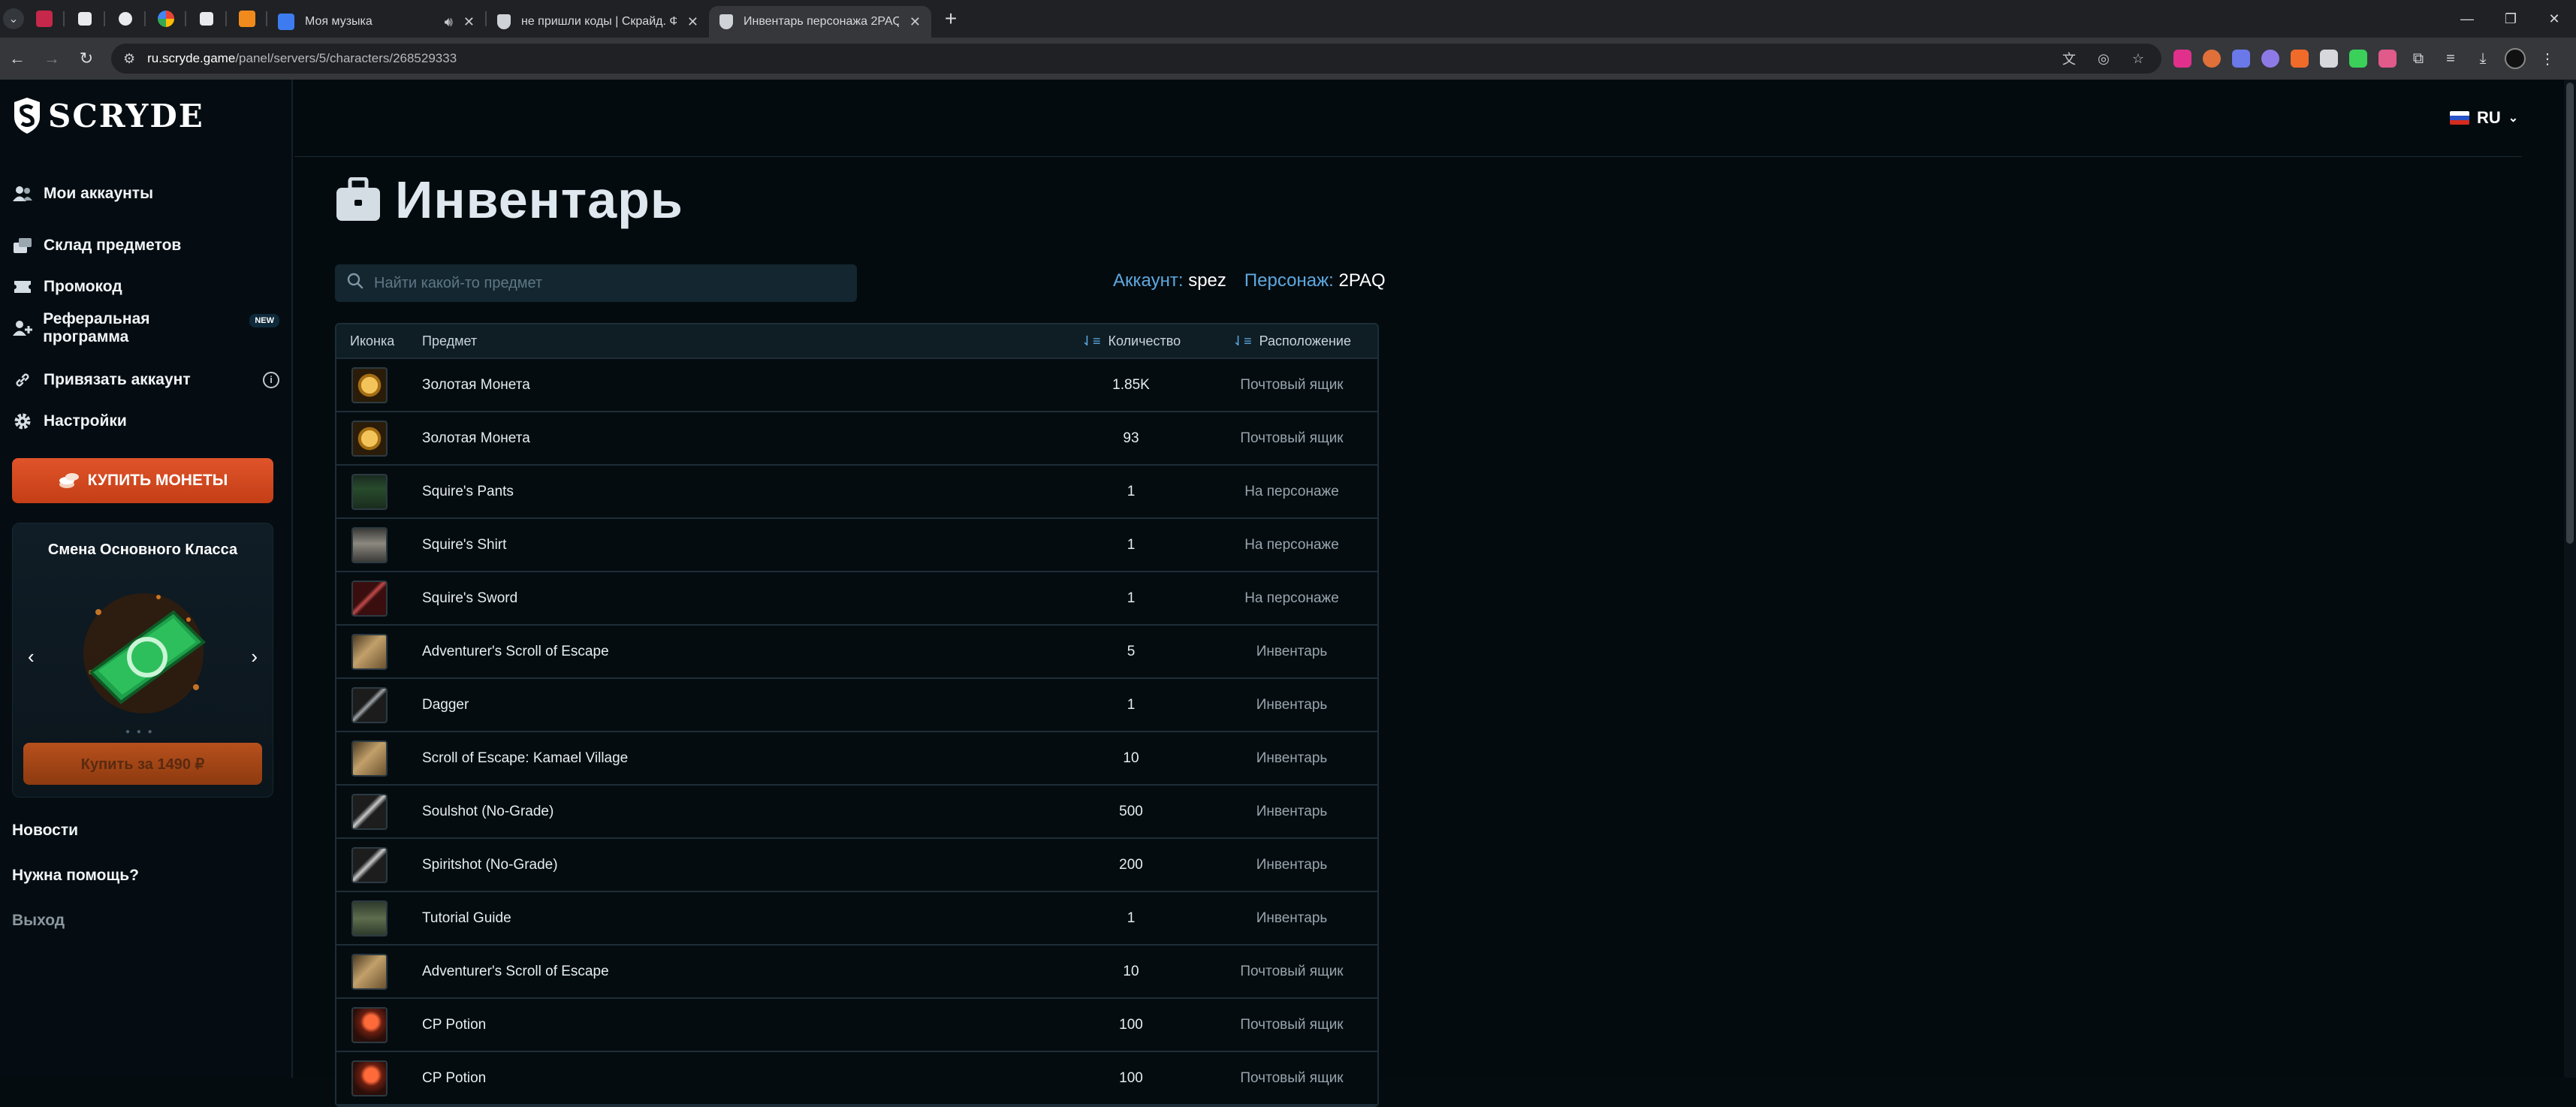  I want to click on minimize-icon: —, so click(2467, 19).